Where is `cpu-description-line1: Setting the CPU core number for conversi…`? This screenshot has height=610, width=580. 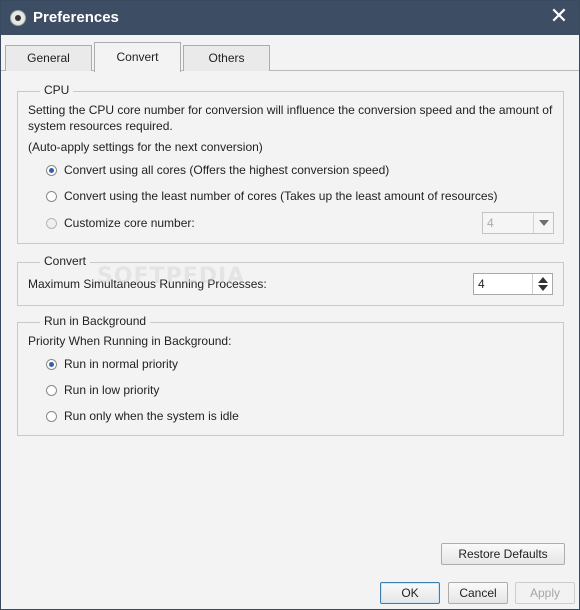 cpu-description-line1: Setting the CPU core number for conversi… is located at coordinates (290, 110).